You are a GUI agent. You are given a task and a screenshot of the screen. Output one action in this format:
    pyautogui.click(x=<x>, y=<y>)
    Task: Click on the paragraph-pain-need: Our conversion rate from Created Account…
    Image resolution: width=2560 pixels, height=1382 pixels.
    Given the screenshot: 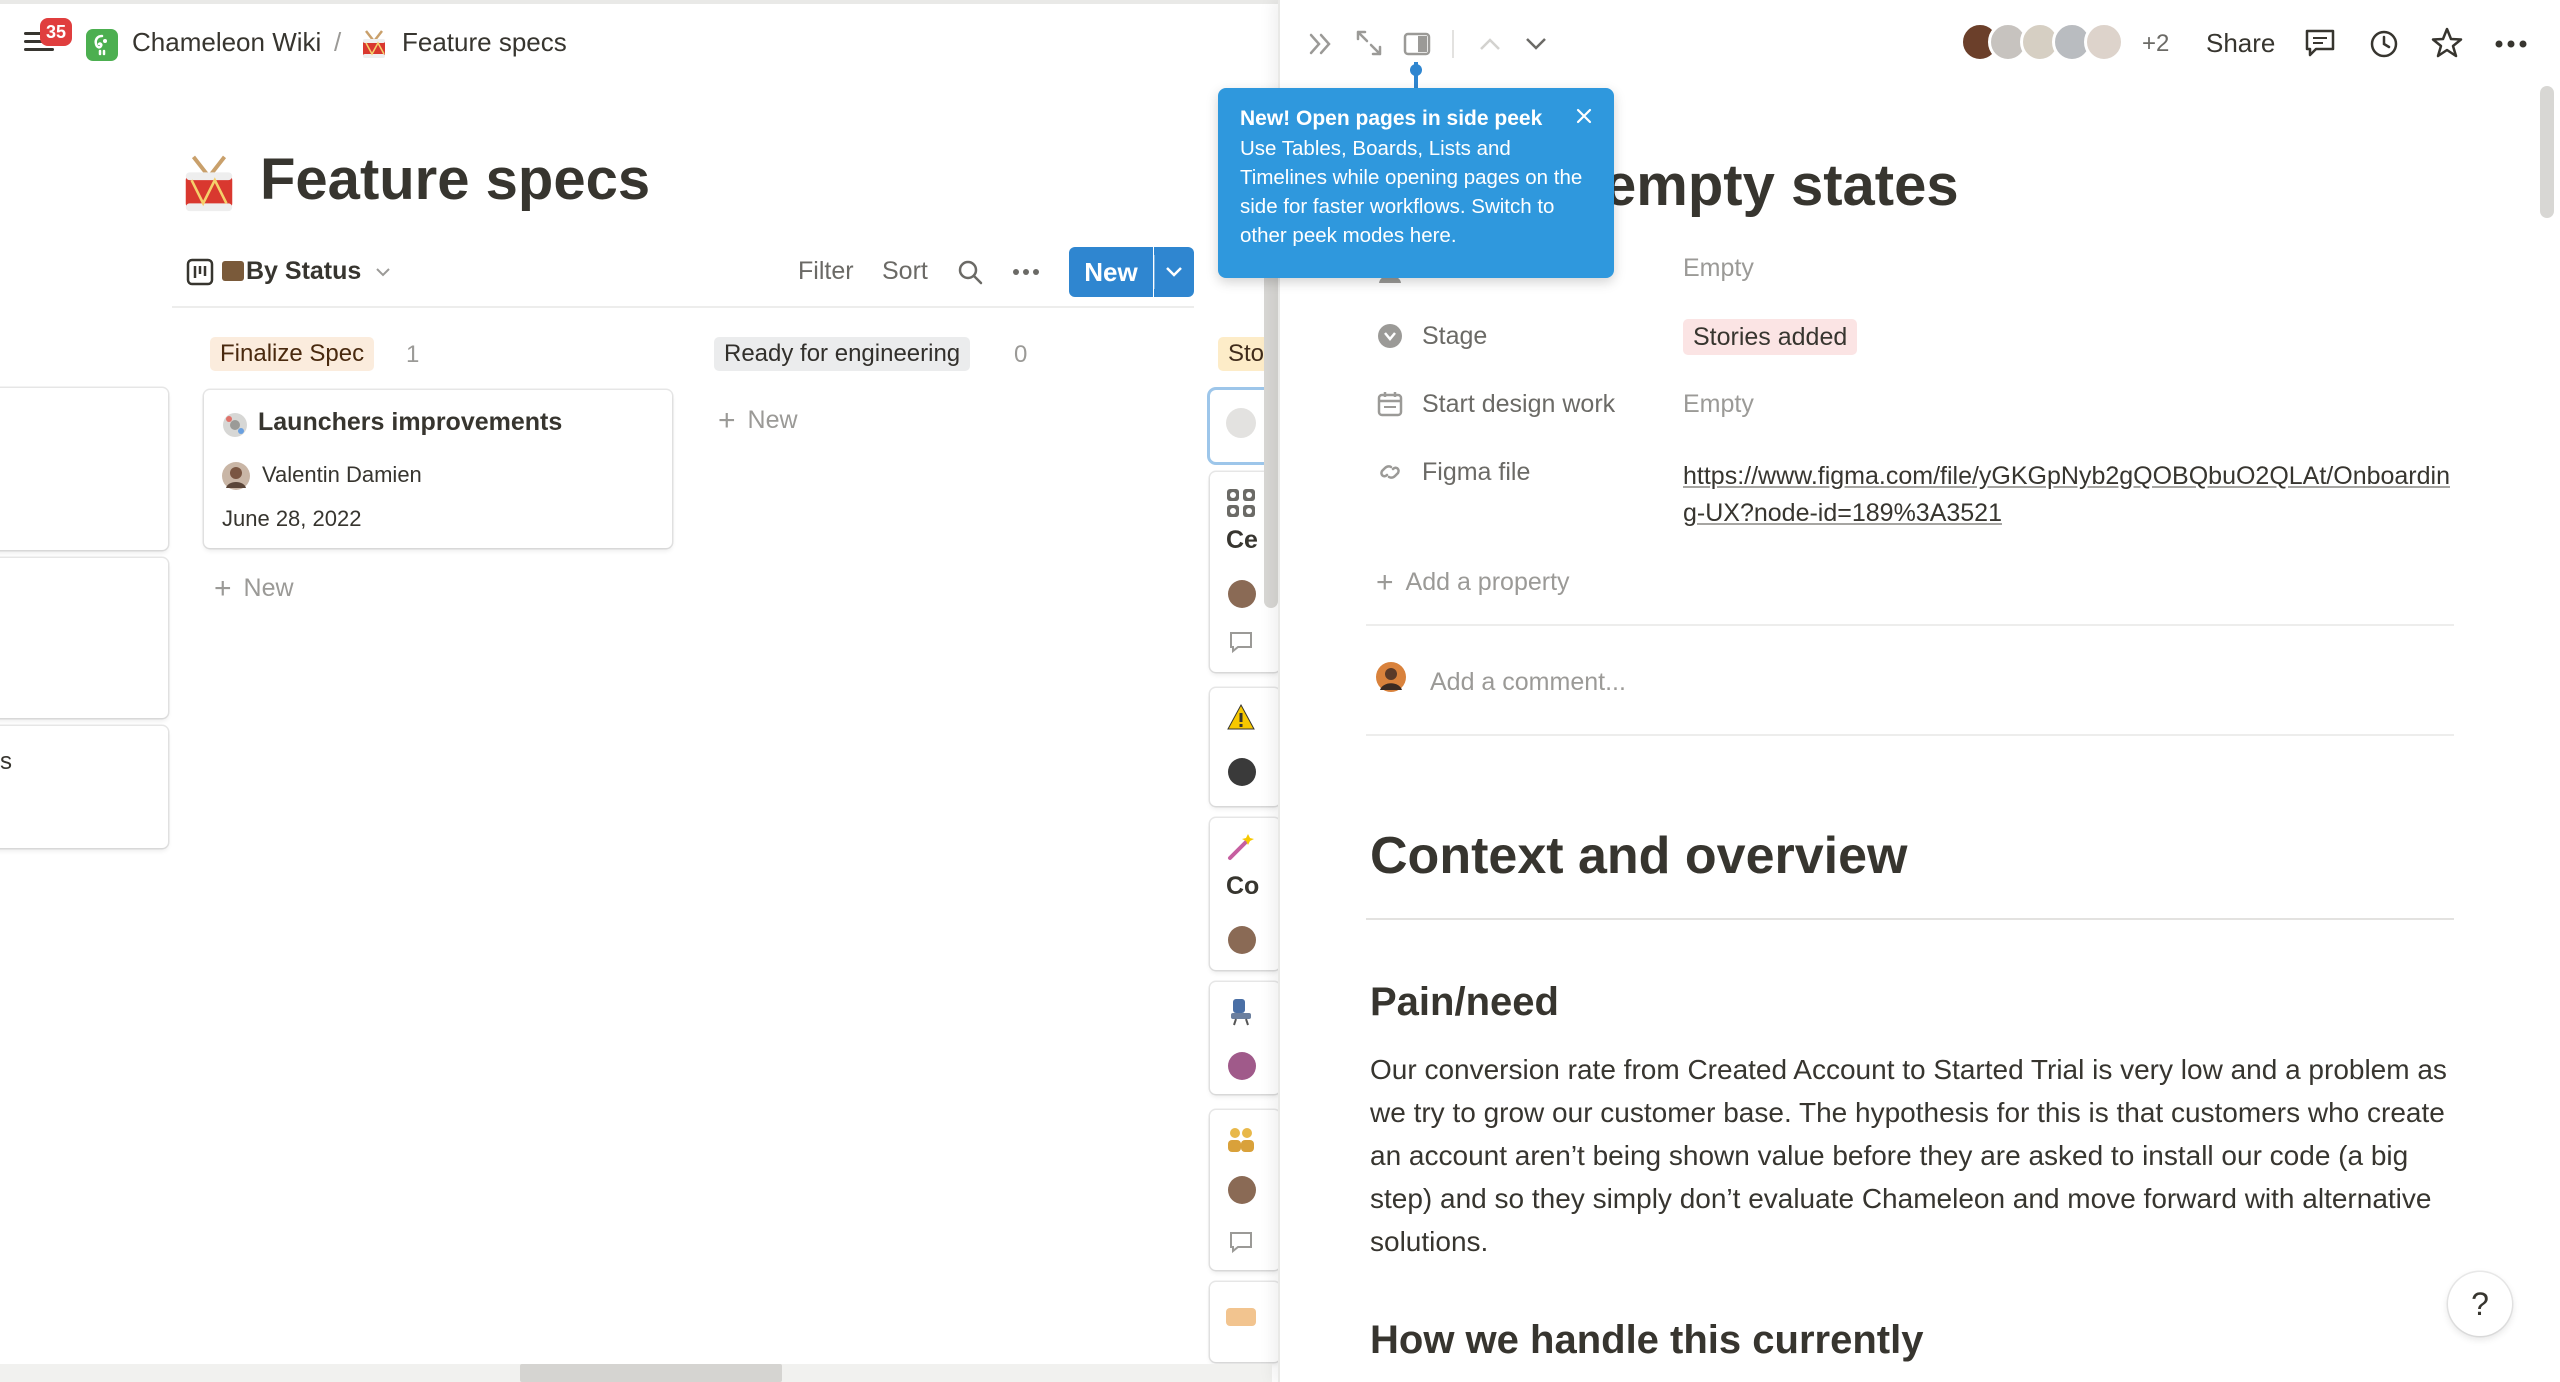 What is the action you would take?
    pyautogui.click(x=1908, y=1155)
    